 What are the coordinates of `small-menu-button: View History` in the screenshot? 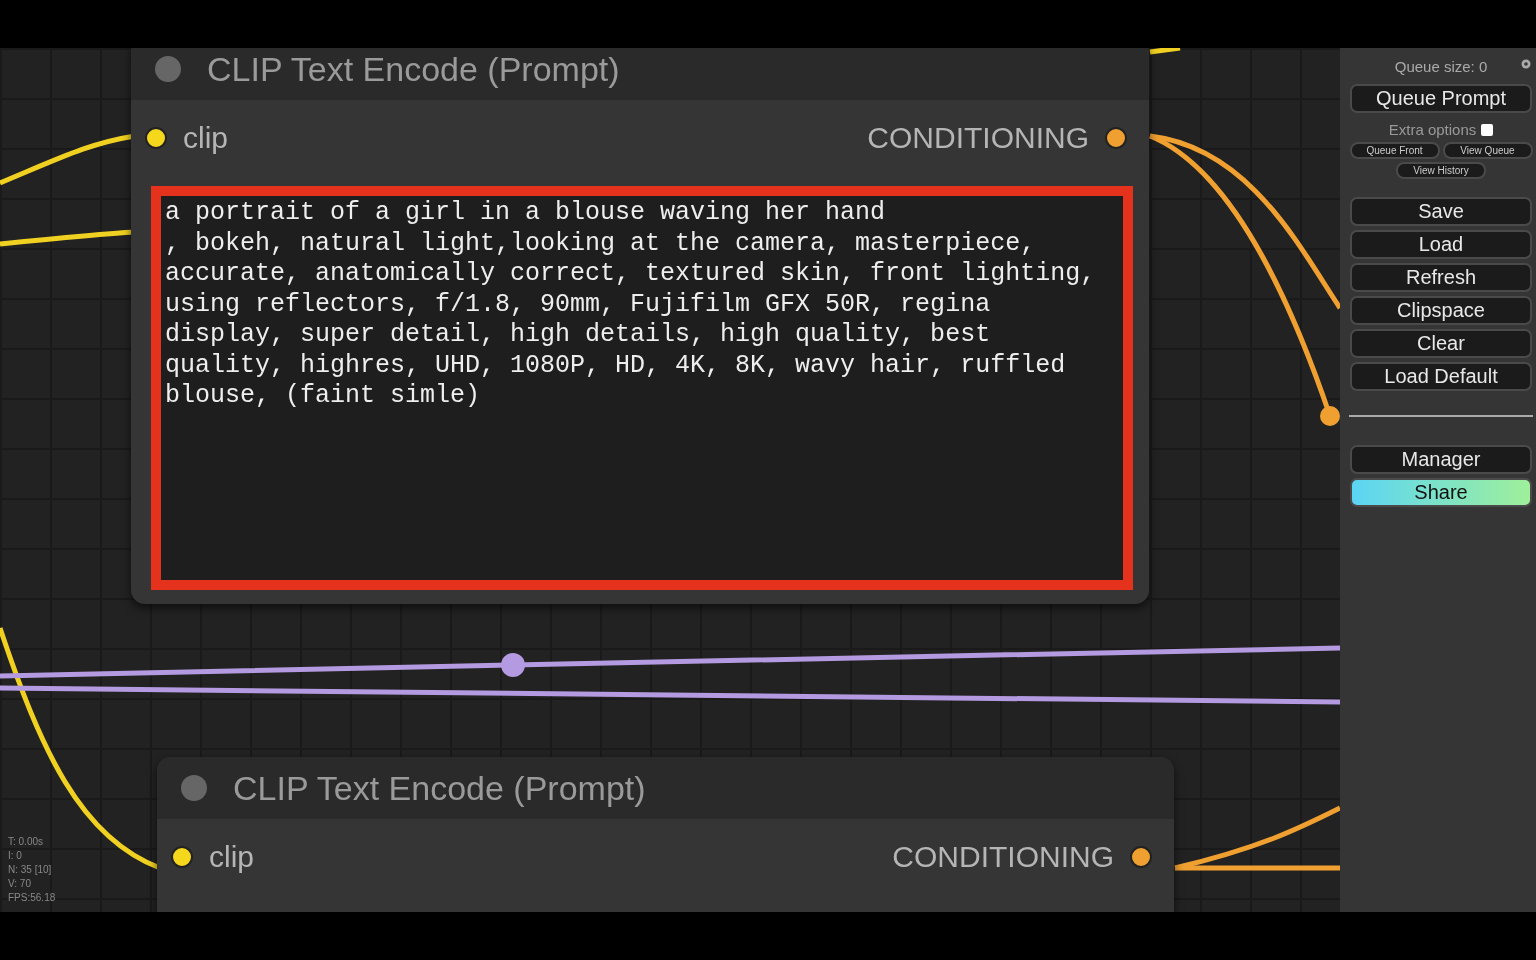 It's located at (1441, 170).